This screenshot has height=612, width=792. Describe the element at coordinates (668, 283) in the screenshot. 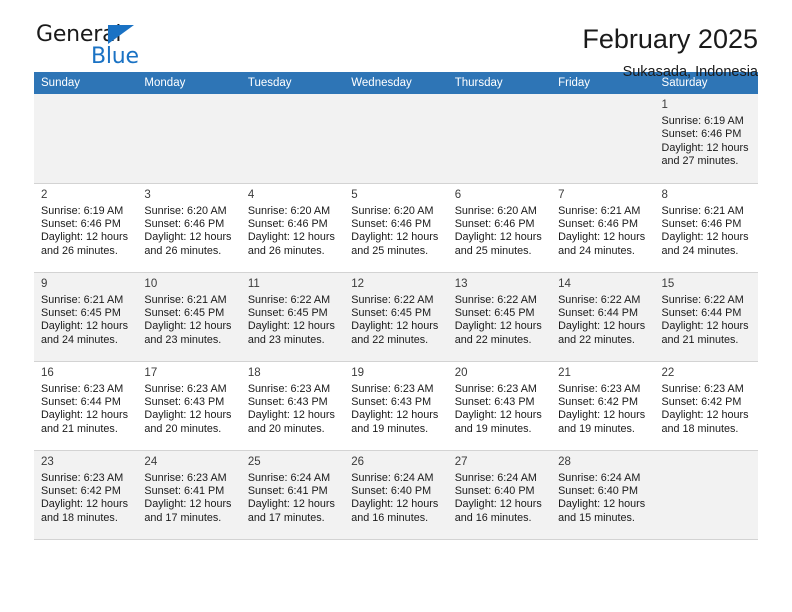

I see `day-number: 15` at that location.